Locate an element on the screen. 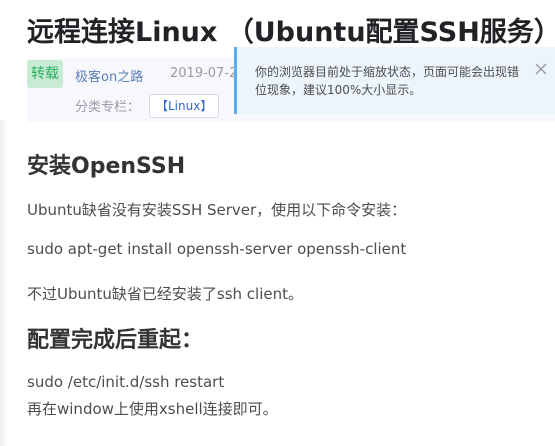 Image resolution: width=555 pixels, height=446 pixels. close-icon is located at coordinates (541, 68).